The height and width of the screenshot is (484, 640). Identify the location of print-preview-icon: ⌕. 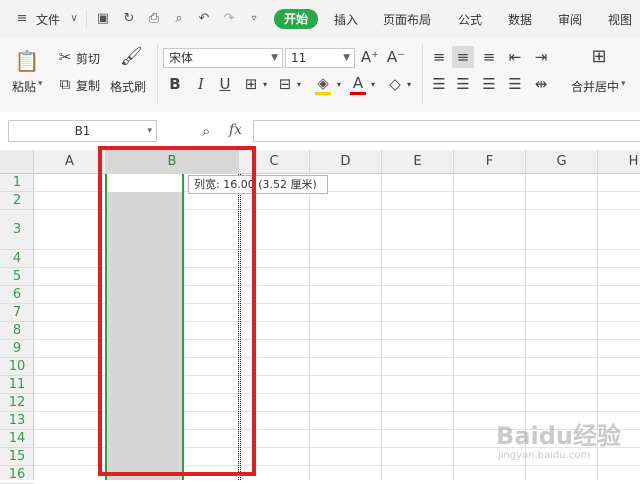
(179, 19).